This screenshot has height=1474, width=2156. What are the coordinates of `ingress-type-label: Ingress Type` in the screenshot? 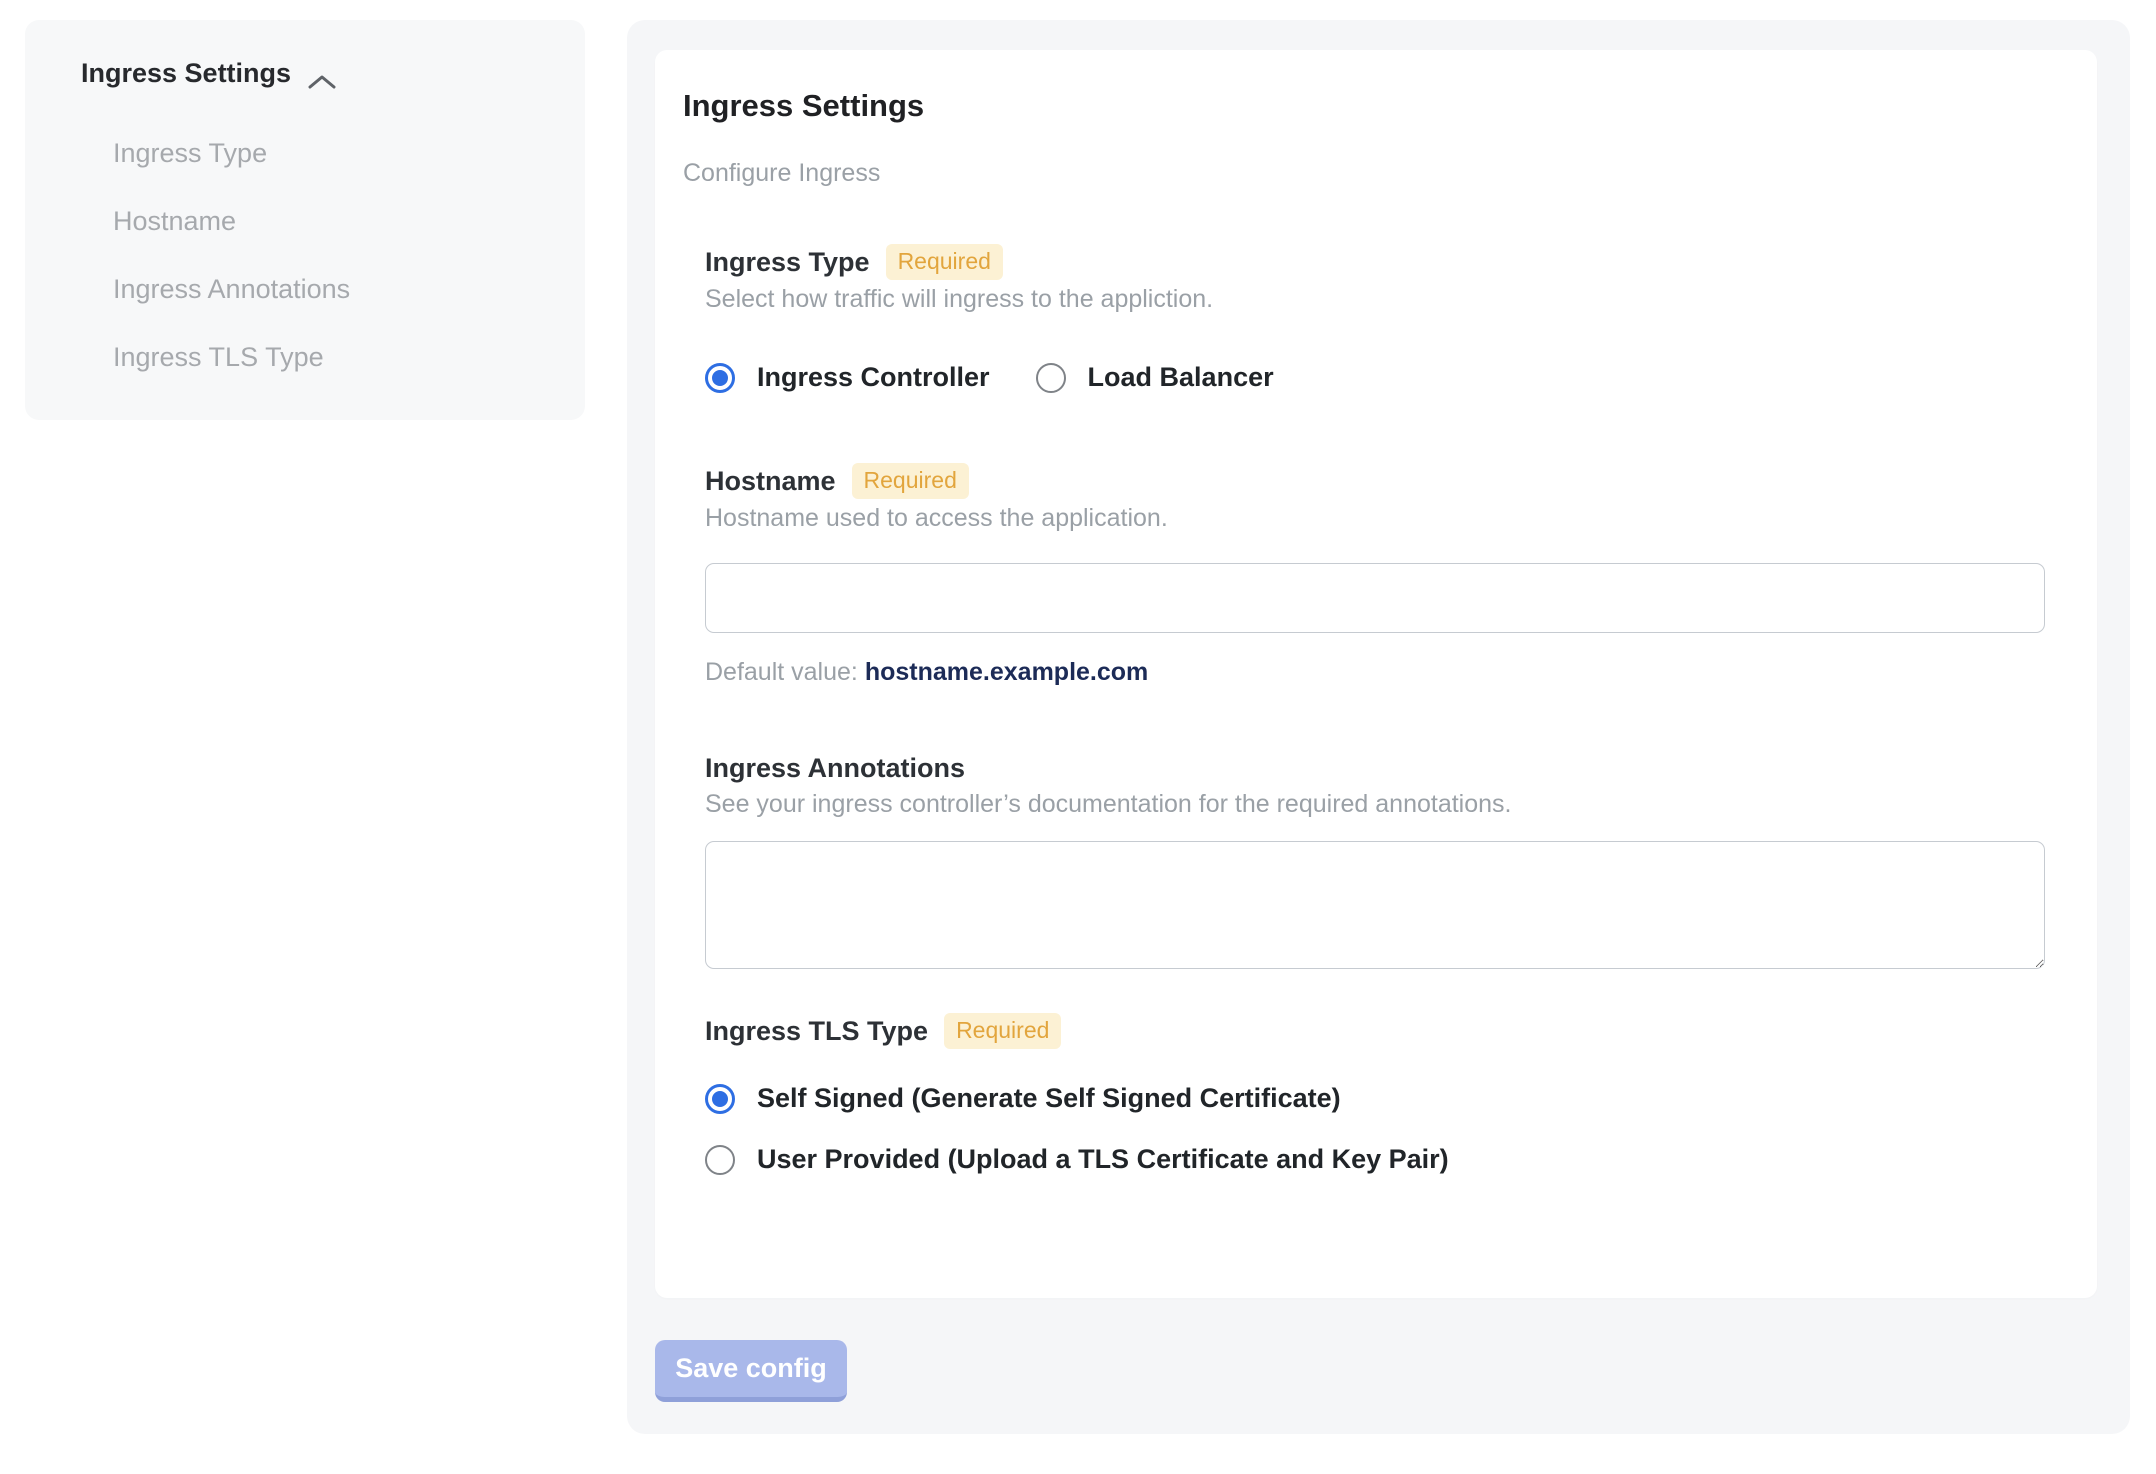 It's located at (787, 262).